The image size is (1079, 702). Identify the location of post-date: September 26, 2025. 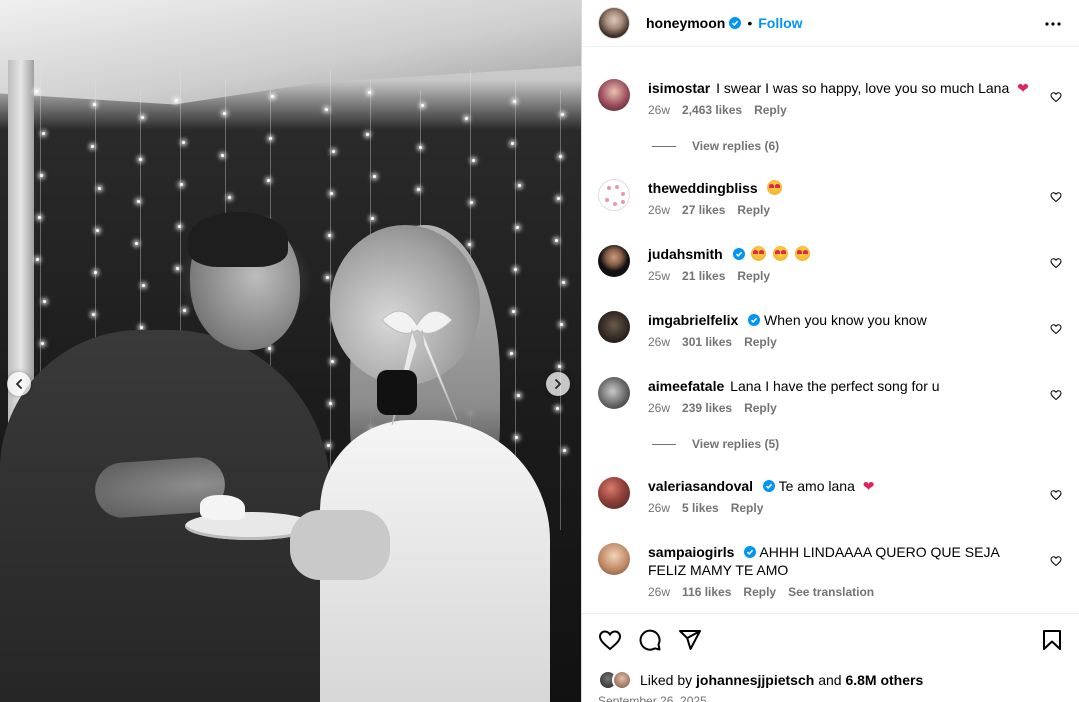
(652, 698).